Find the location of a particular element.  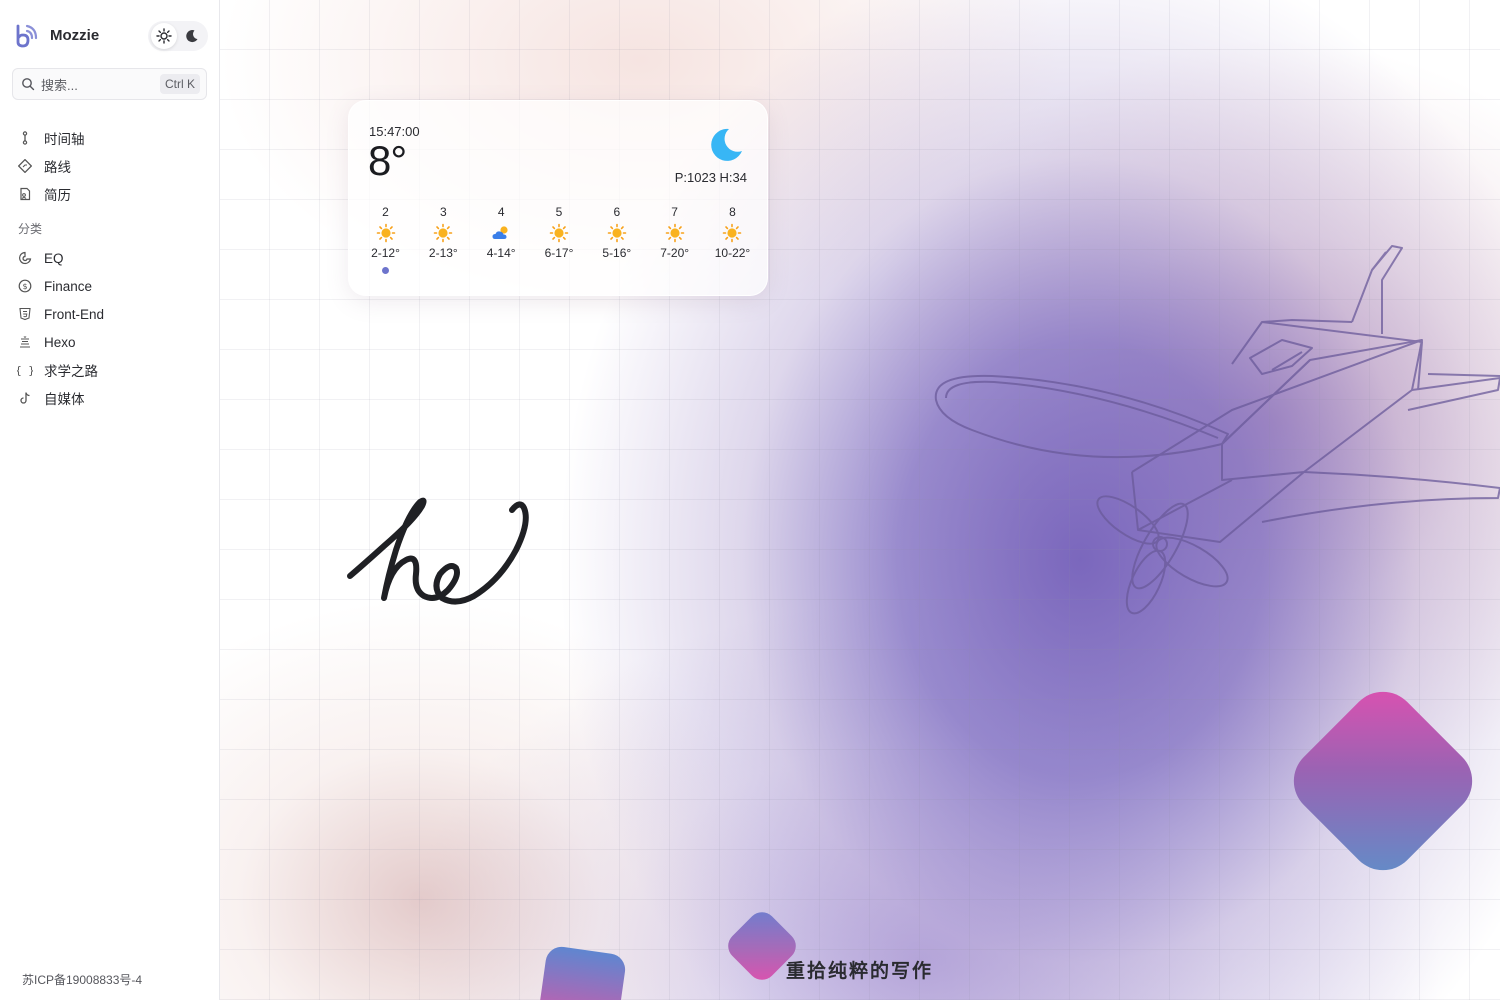

braces-icon: { } is located at coordinates (25, 370).